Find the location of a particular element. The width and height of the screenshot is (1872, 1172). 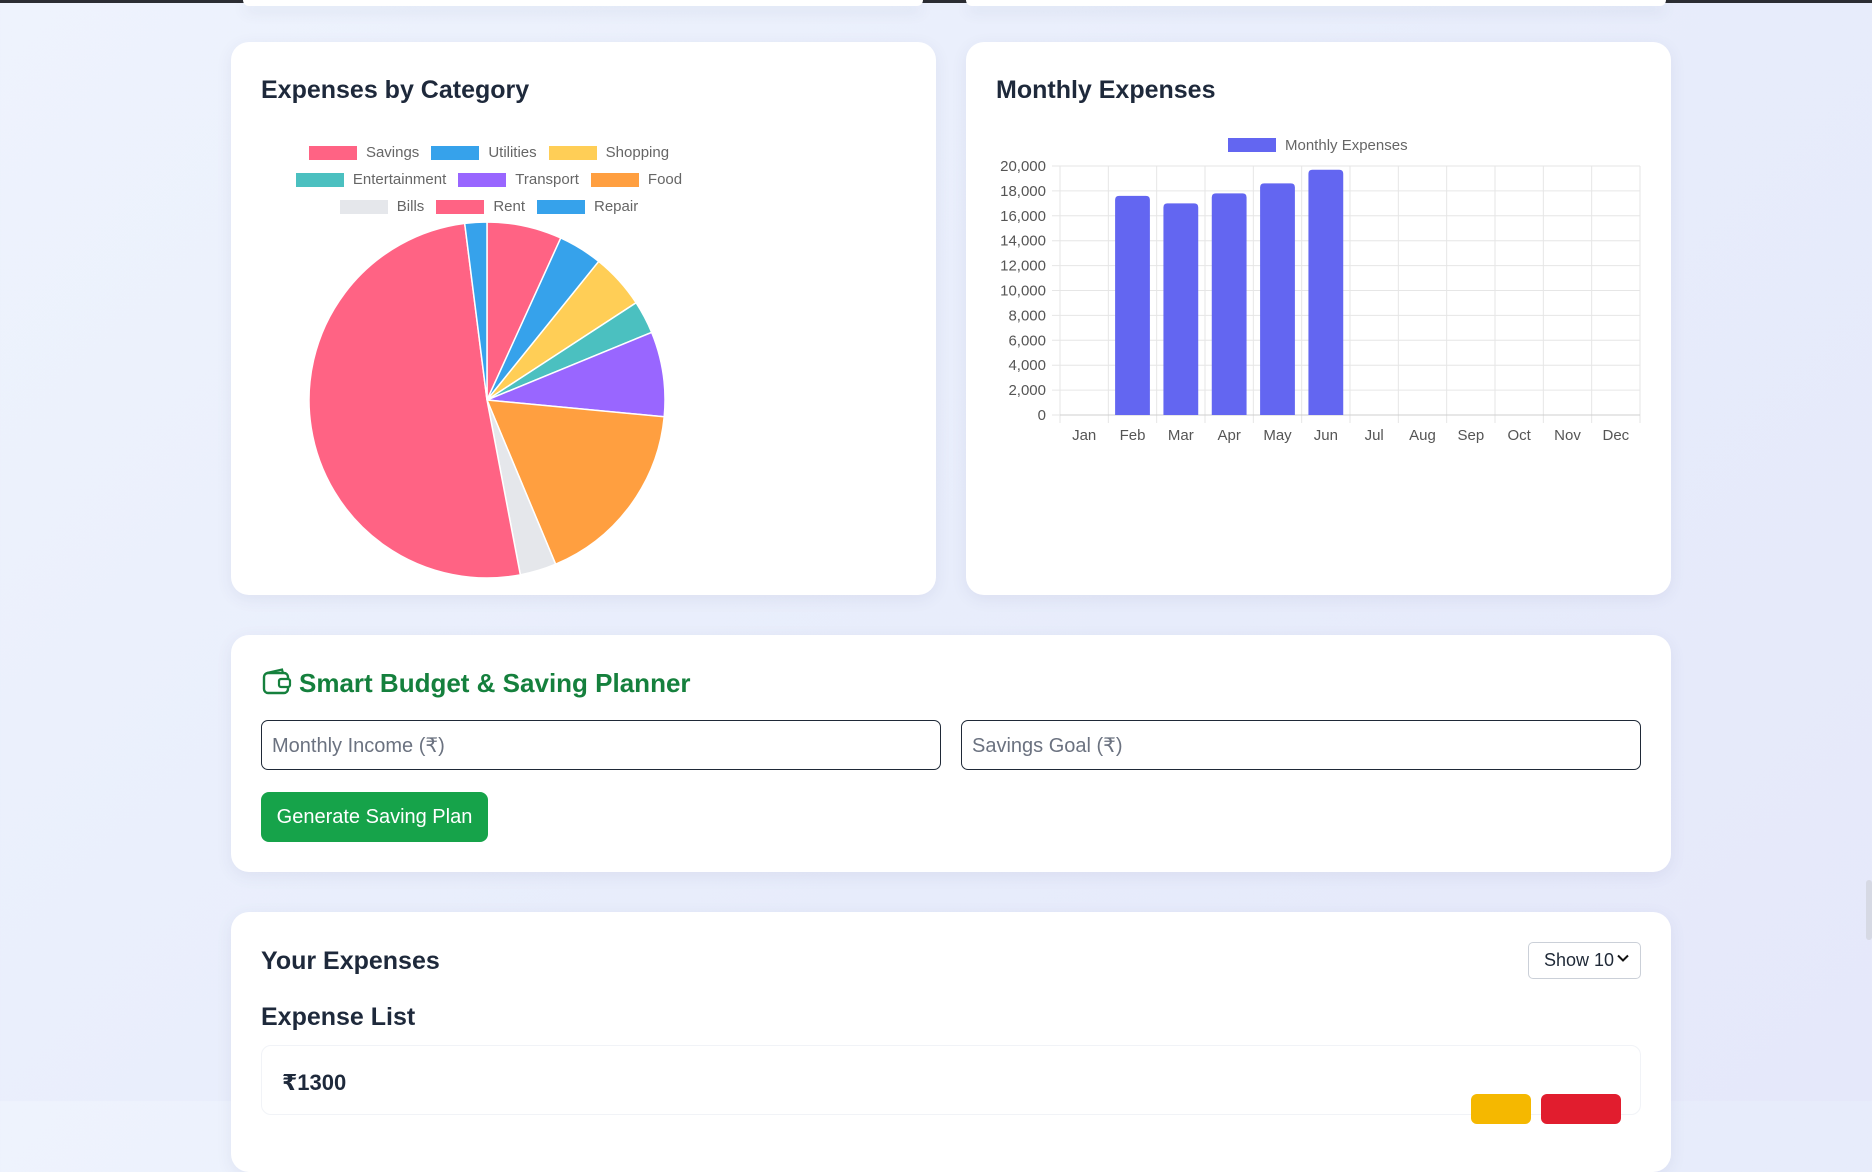

legend-label: Repair is located at coordinates (616, 206).